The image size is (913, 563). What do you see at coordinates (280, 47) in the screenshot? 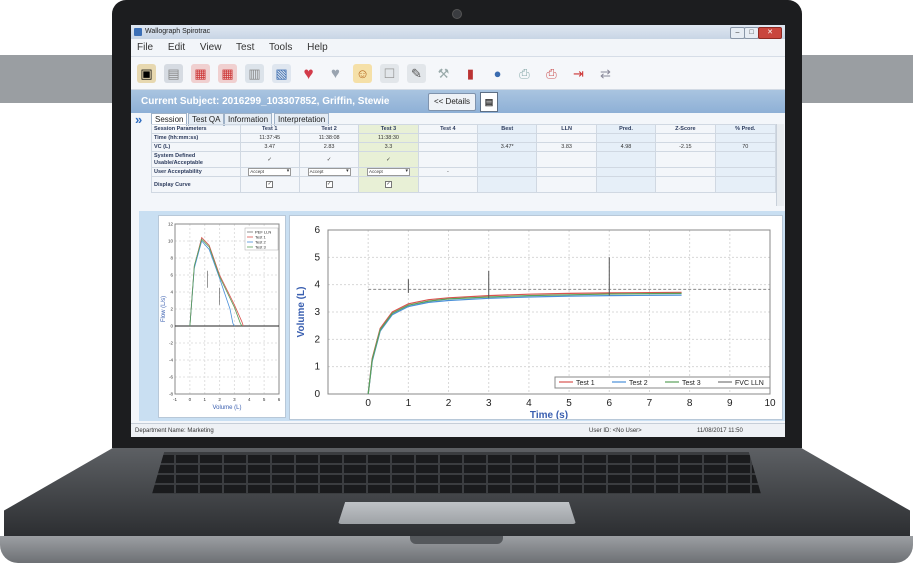
I see `menu-tools: Tools` at bounding box center [280, 47].